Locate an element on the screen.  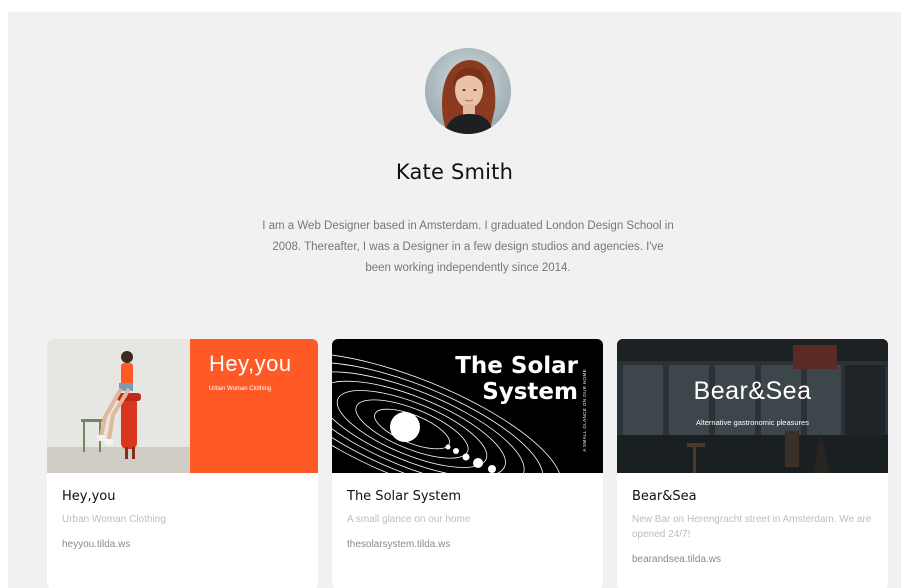
card-description: A small glance on our home is located at coordinates (409, 519).